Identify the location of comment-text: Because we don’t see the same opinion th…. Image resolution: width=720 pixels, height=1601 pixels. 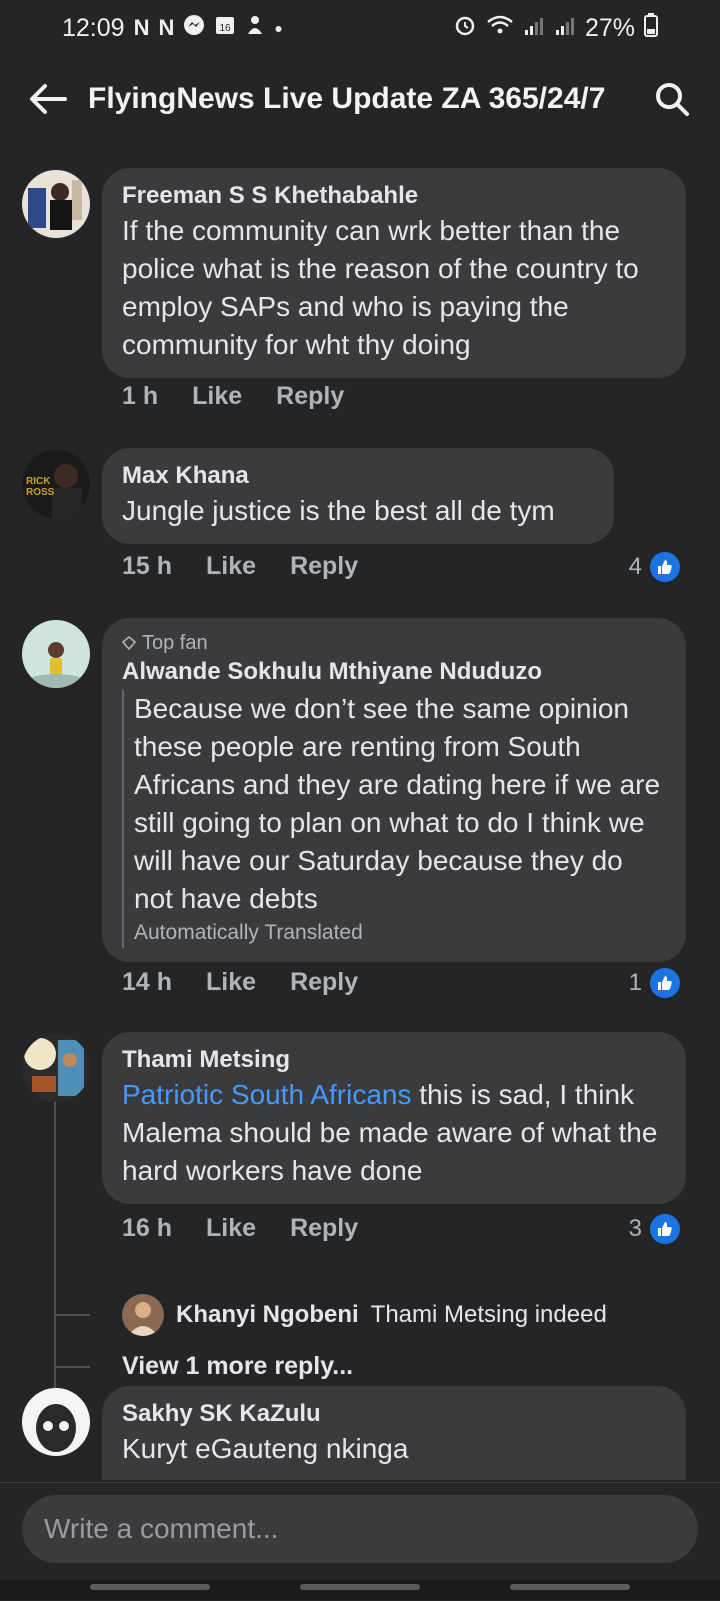
(397, 803).